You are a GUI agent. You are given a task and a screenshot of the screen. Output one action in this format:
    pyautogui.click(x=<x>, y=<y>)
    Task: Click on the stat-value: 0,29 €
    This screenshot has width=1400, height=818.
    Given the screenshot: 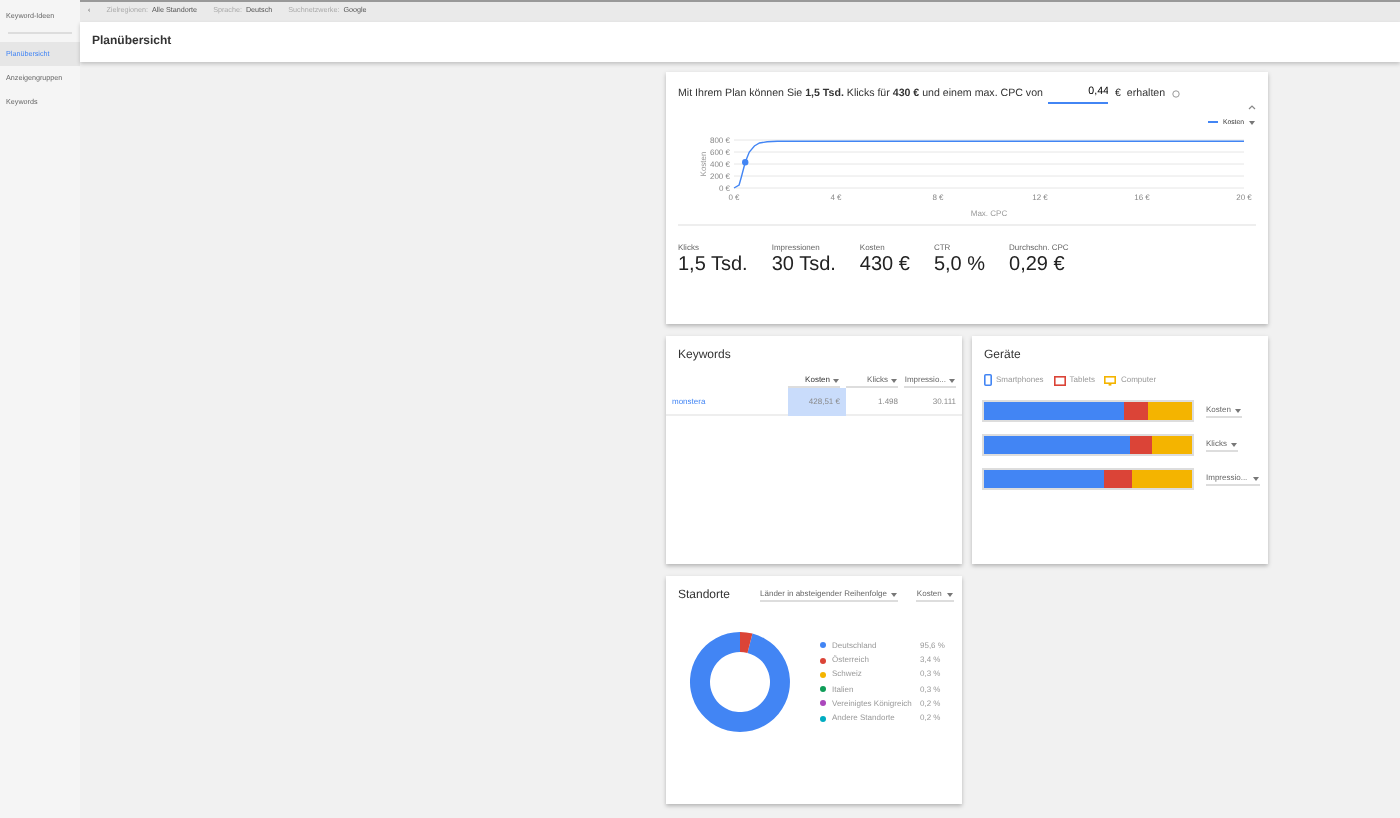 What is the action you would take?
    pyautogui.click(x=1038, y=265)
    